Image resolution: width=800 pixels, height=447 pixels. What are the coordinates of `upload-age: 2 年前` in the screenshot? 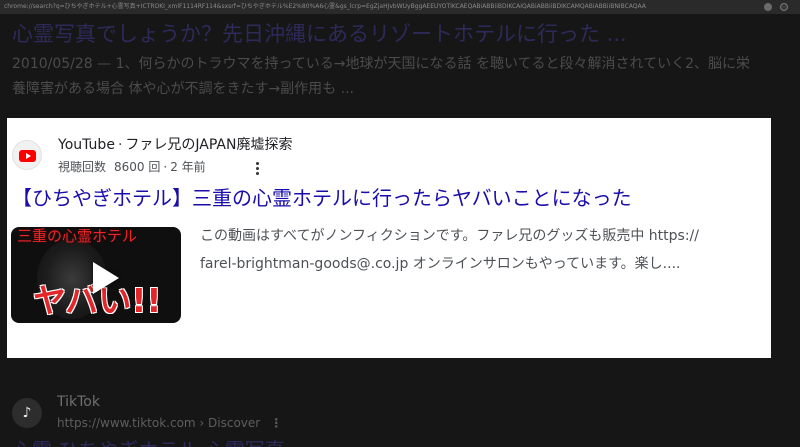 It's located at (188, 167).